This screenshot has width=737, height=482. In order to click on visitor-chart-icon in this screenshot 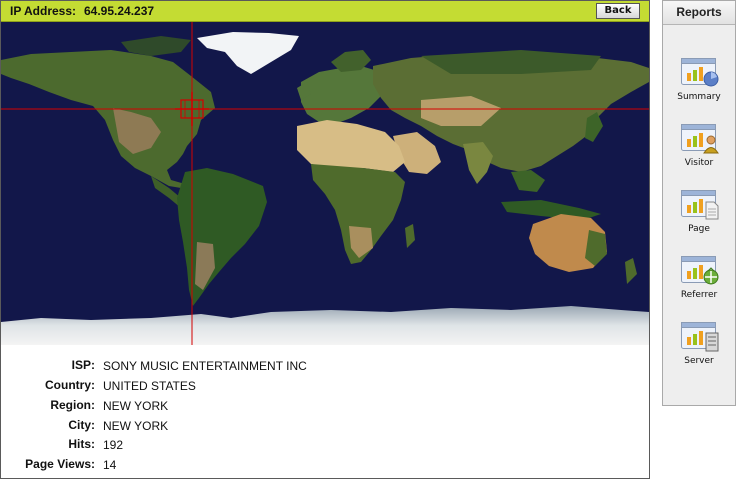, I will do `click(700, 139)`.